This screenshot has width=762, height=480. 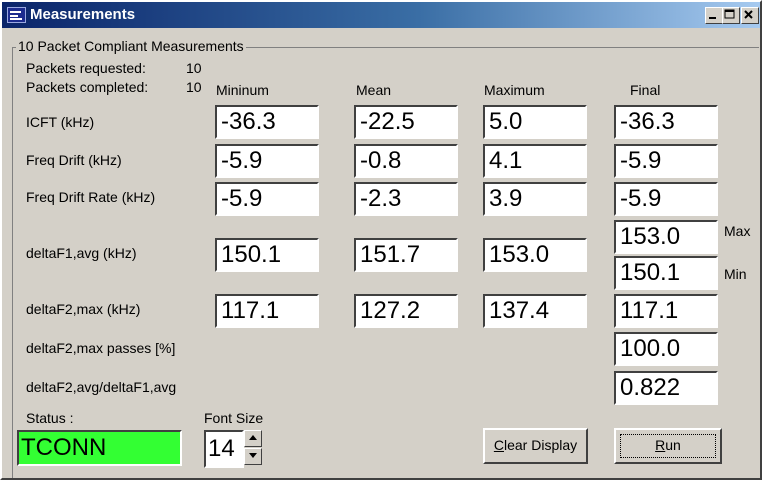 I want to click on deltaf2-max-passes-final-field: 100.0, so click(x=666, y=349).